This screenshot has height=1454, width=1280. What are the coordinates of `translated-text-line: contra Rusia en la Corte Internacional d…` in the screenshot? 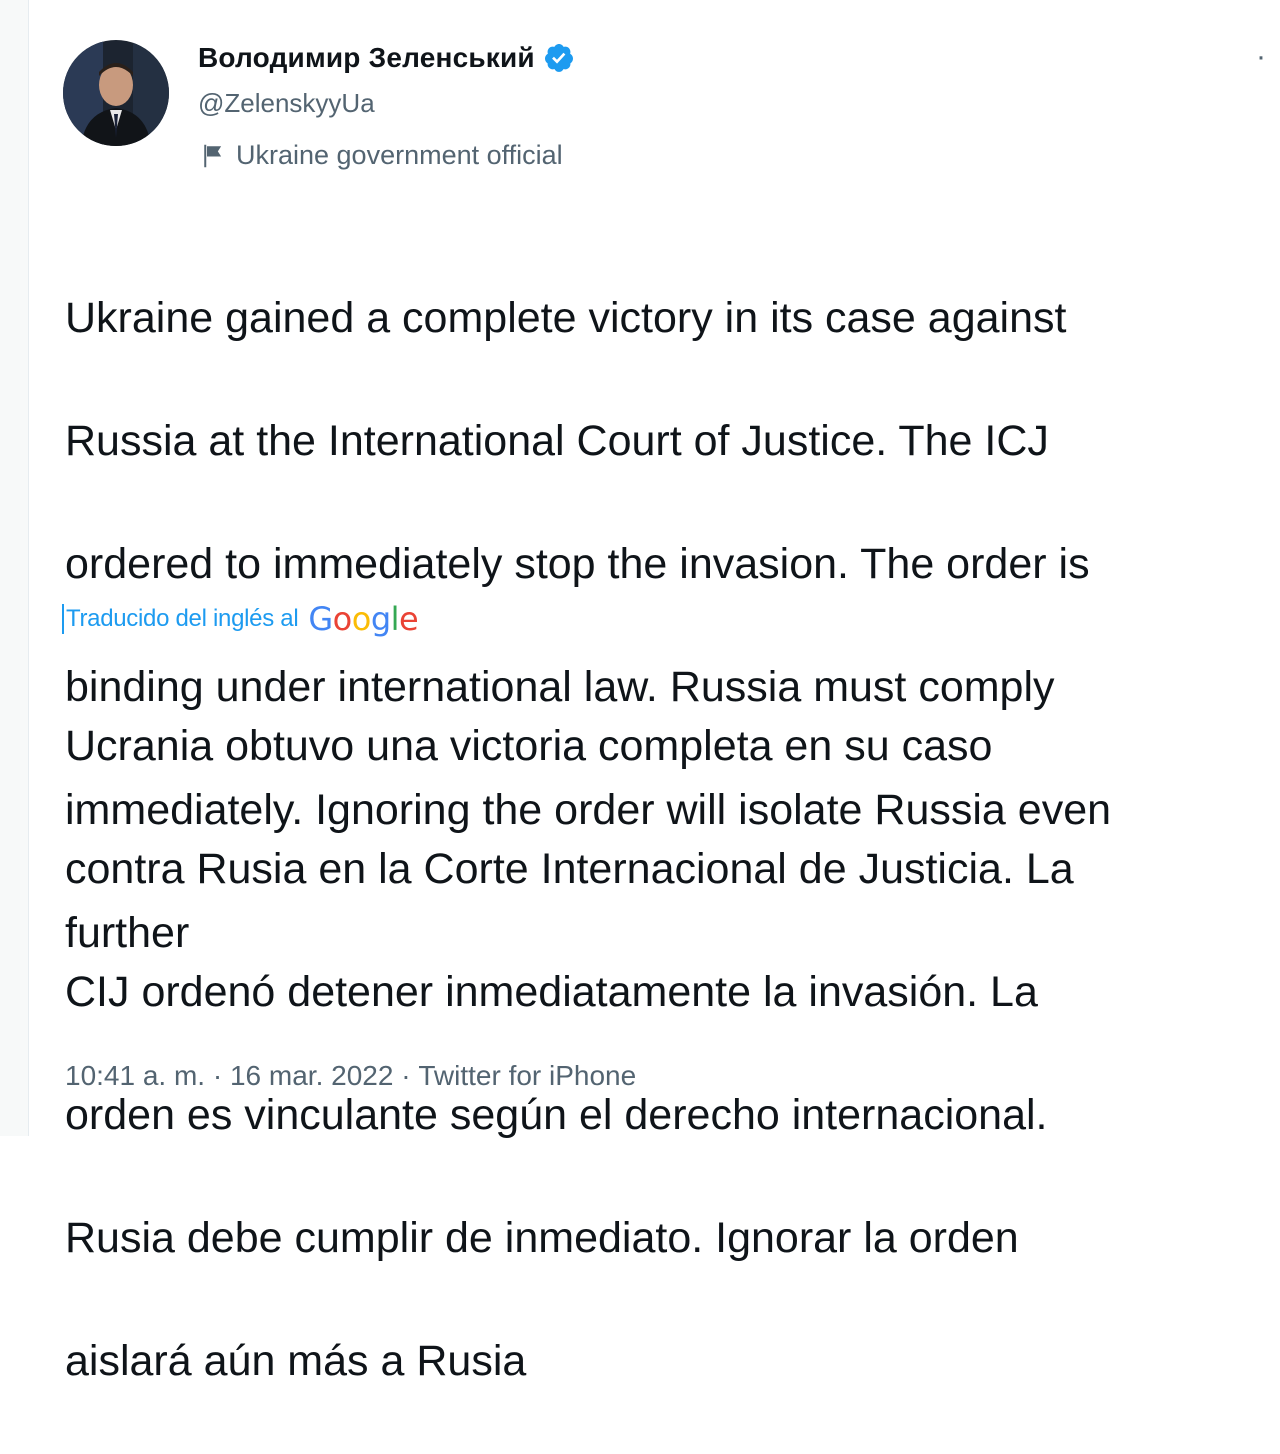 It's located at (569, 868).